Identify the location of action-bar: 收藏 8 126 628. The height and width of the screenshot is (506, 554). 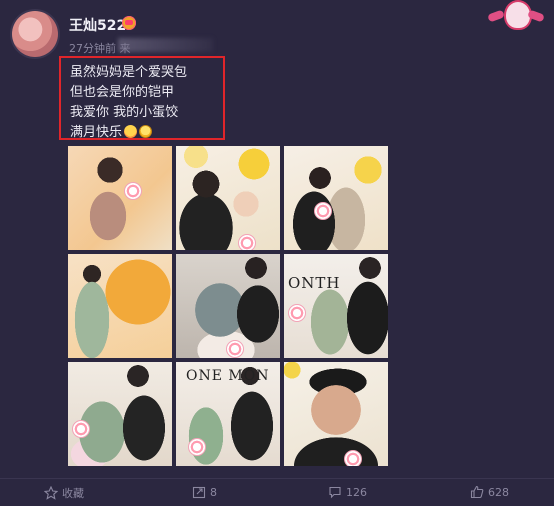
(277, 492).